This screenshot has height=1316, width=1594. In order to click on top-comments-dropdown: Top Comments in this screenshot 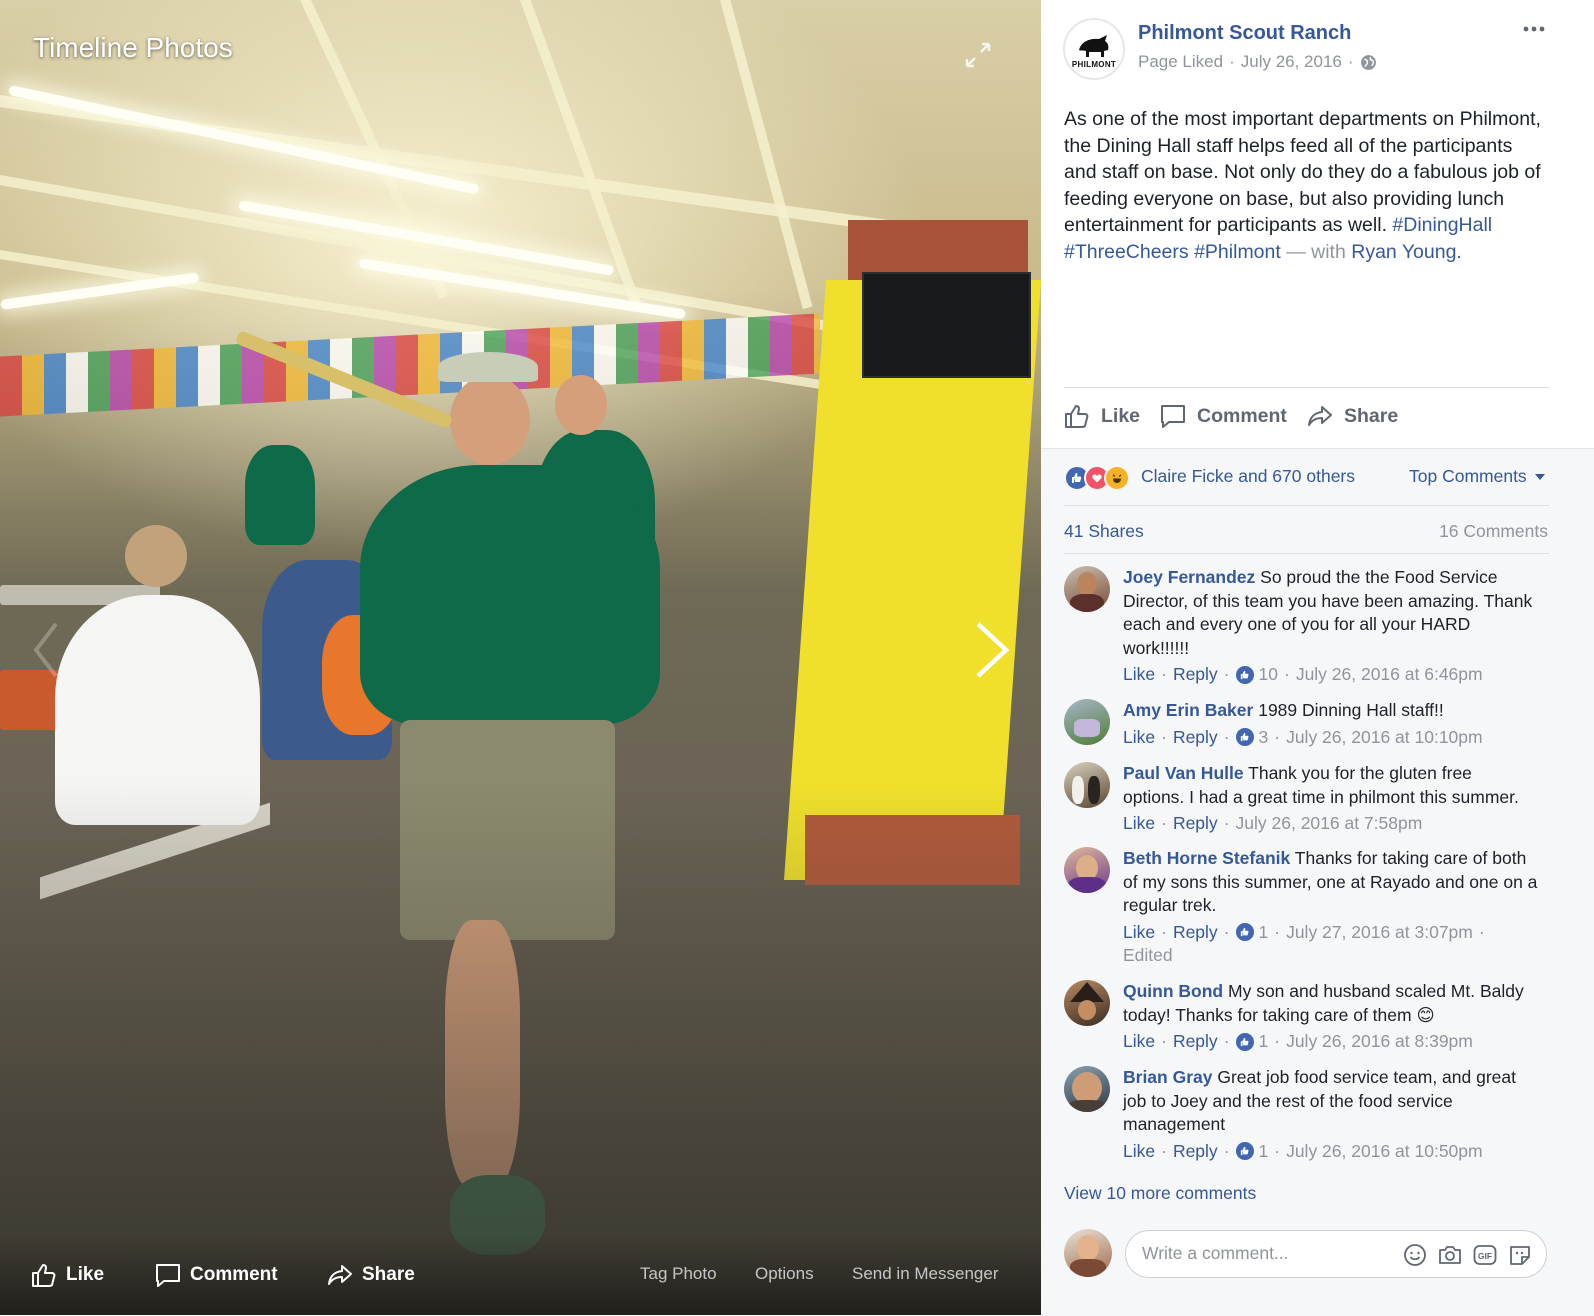, I will do `click(1477, 476)`.